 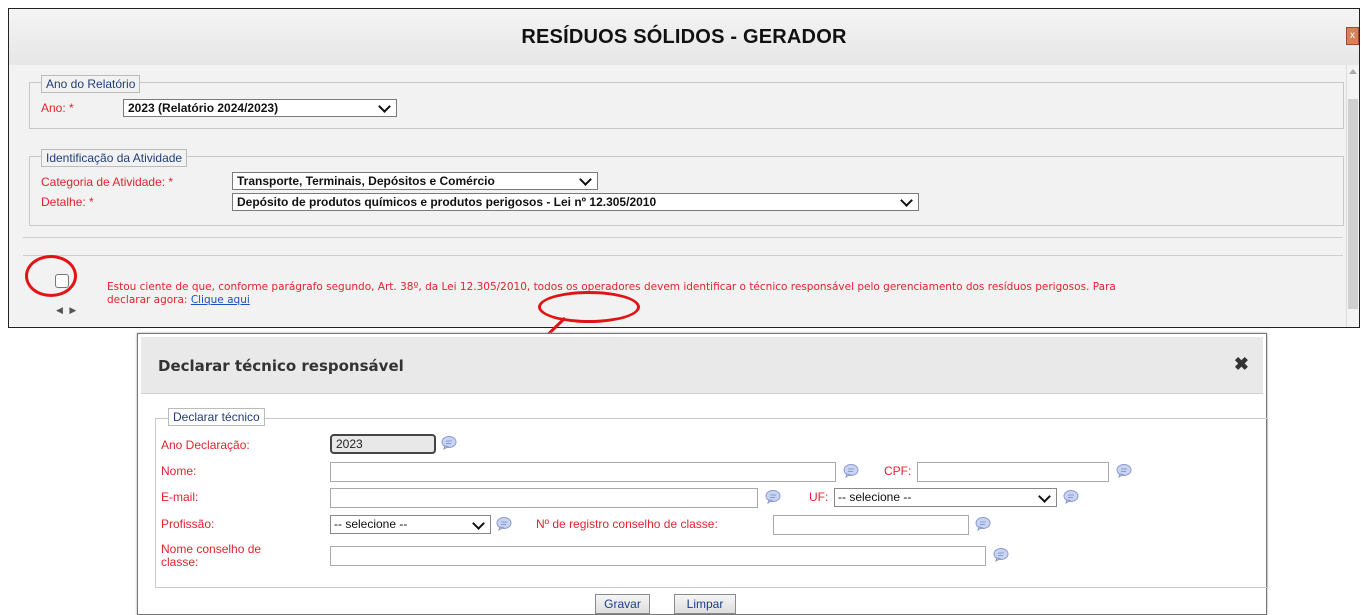 What do you see at coordinates (371, 524) in the screenshot?
I see `profissao-select-value: -- selecione --` at bounding box center [371, 524].